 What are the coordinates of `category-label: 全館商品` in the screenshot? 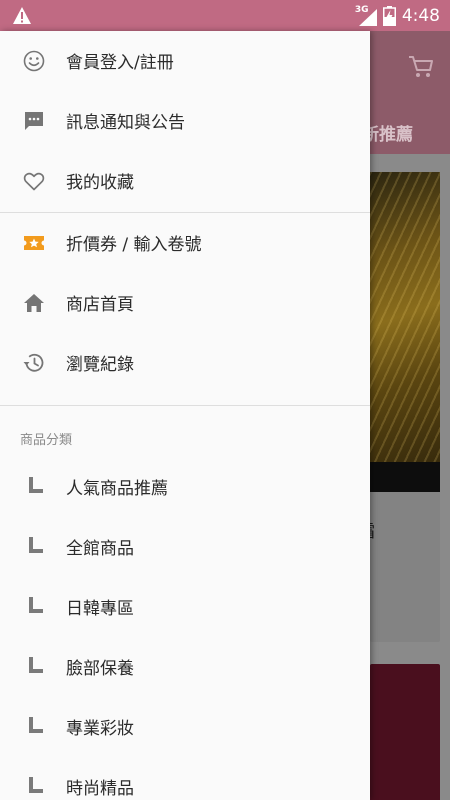 It's located at (100, 549).